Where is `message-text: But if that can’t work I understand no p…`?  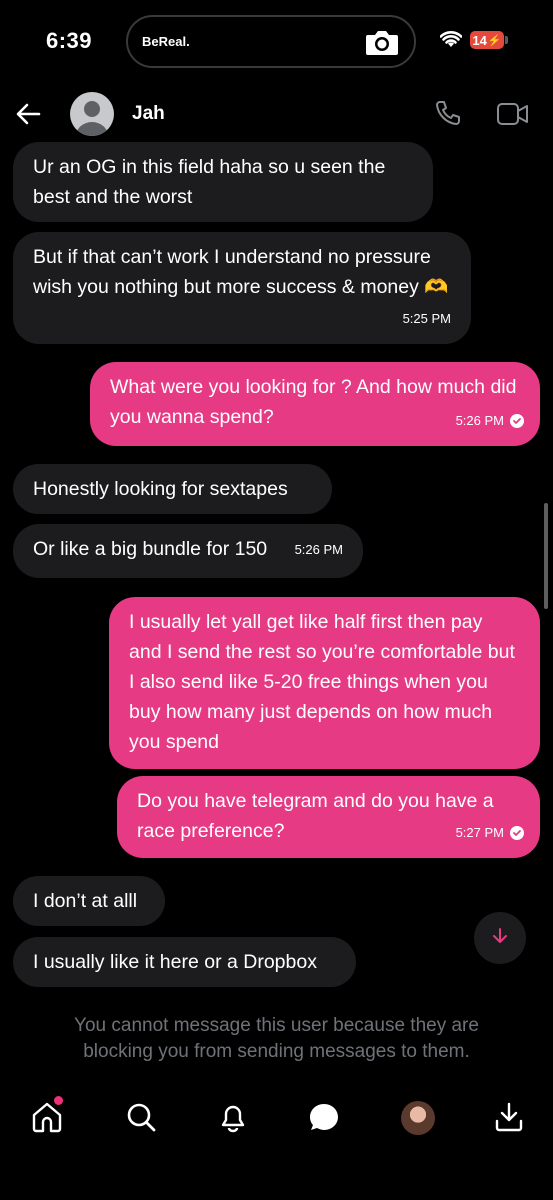
message-text: But if that can’t work I understand no p… is located at coordinates (241, 272).